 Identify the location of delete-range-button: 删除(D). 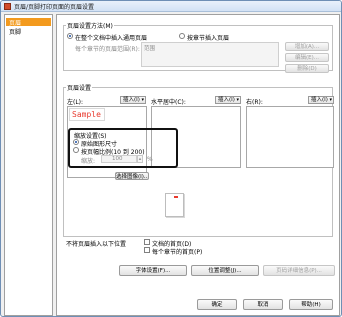
(307, 68).